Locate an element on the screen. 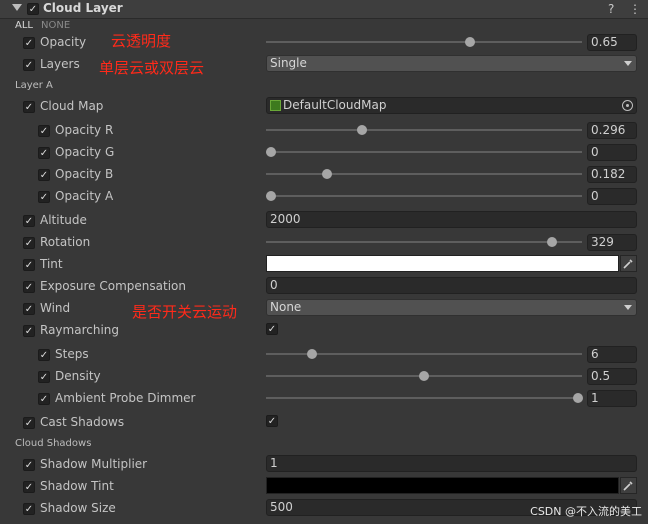 This screenshot has width=648, height=524. density-override-checkbox: ✓ is located at coordinates (44, 377).